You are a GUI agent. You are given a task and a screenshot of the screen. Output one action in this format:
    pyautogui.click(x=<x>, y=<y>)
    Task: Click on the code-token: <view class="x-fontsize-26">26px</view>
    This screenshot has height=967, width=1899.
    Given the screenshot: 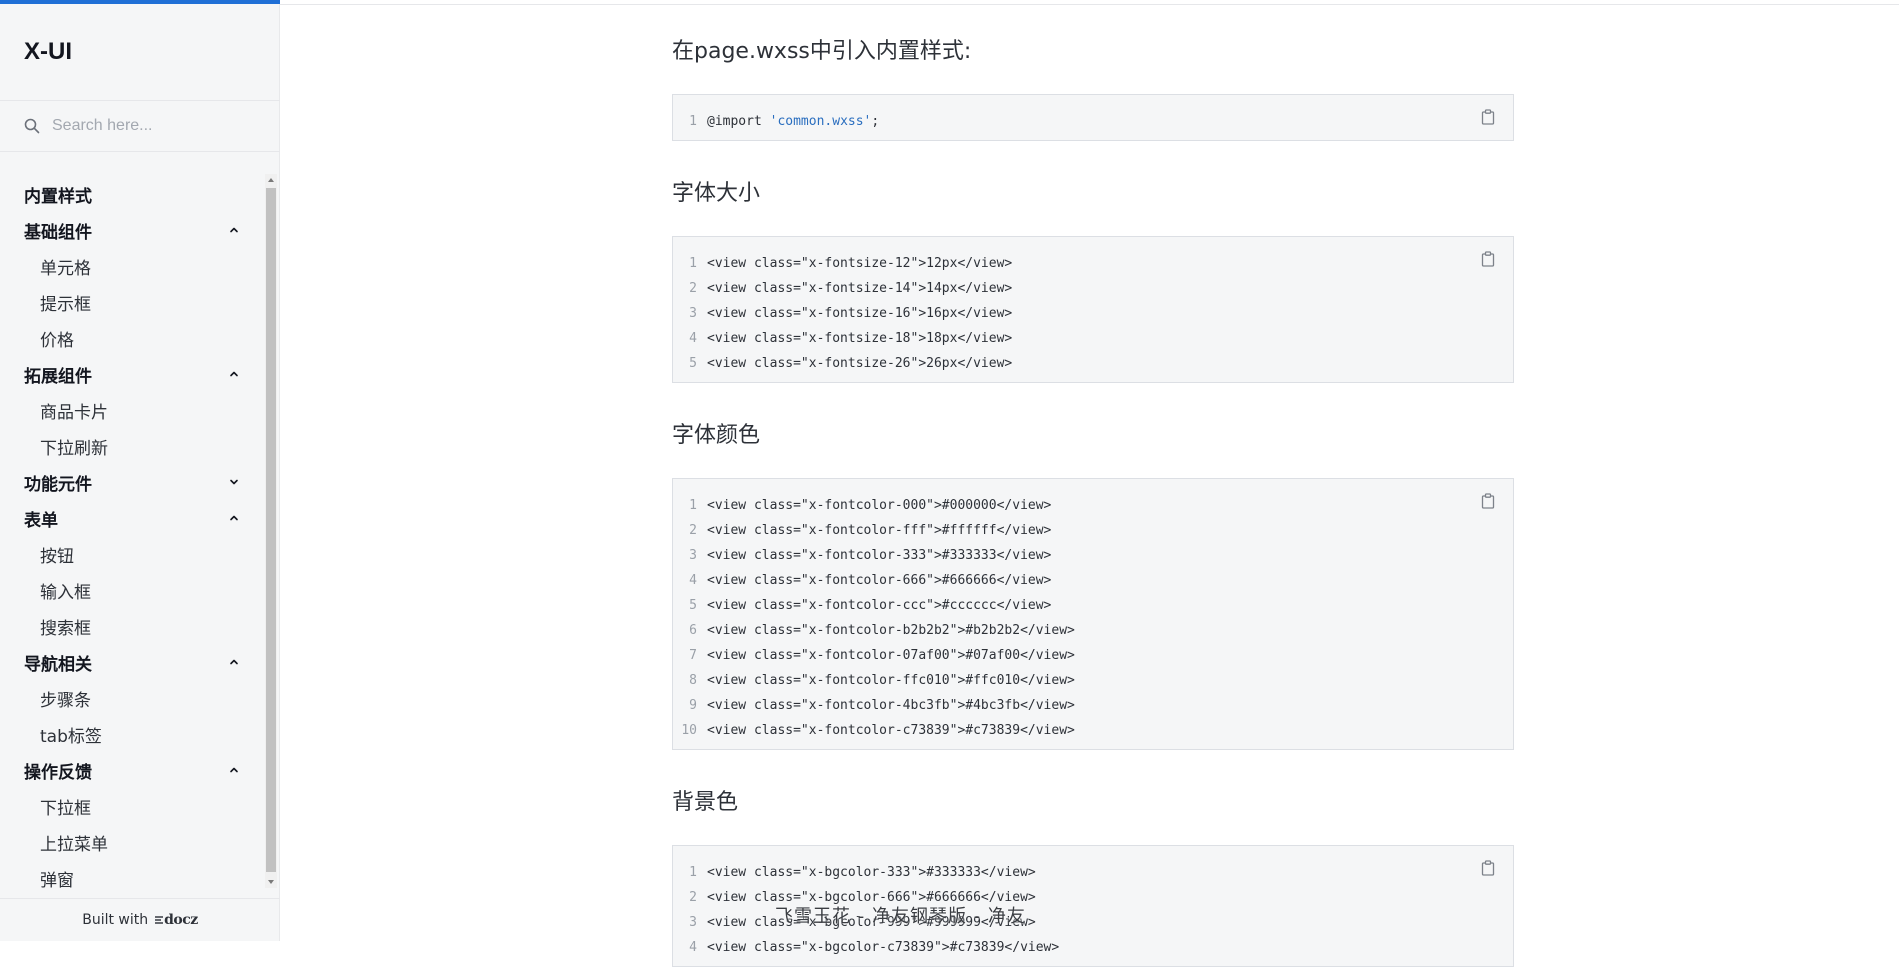 What is the action you would take?
    pyautogui.click(x=860, y=363)
    